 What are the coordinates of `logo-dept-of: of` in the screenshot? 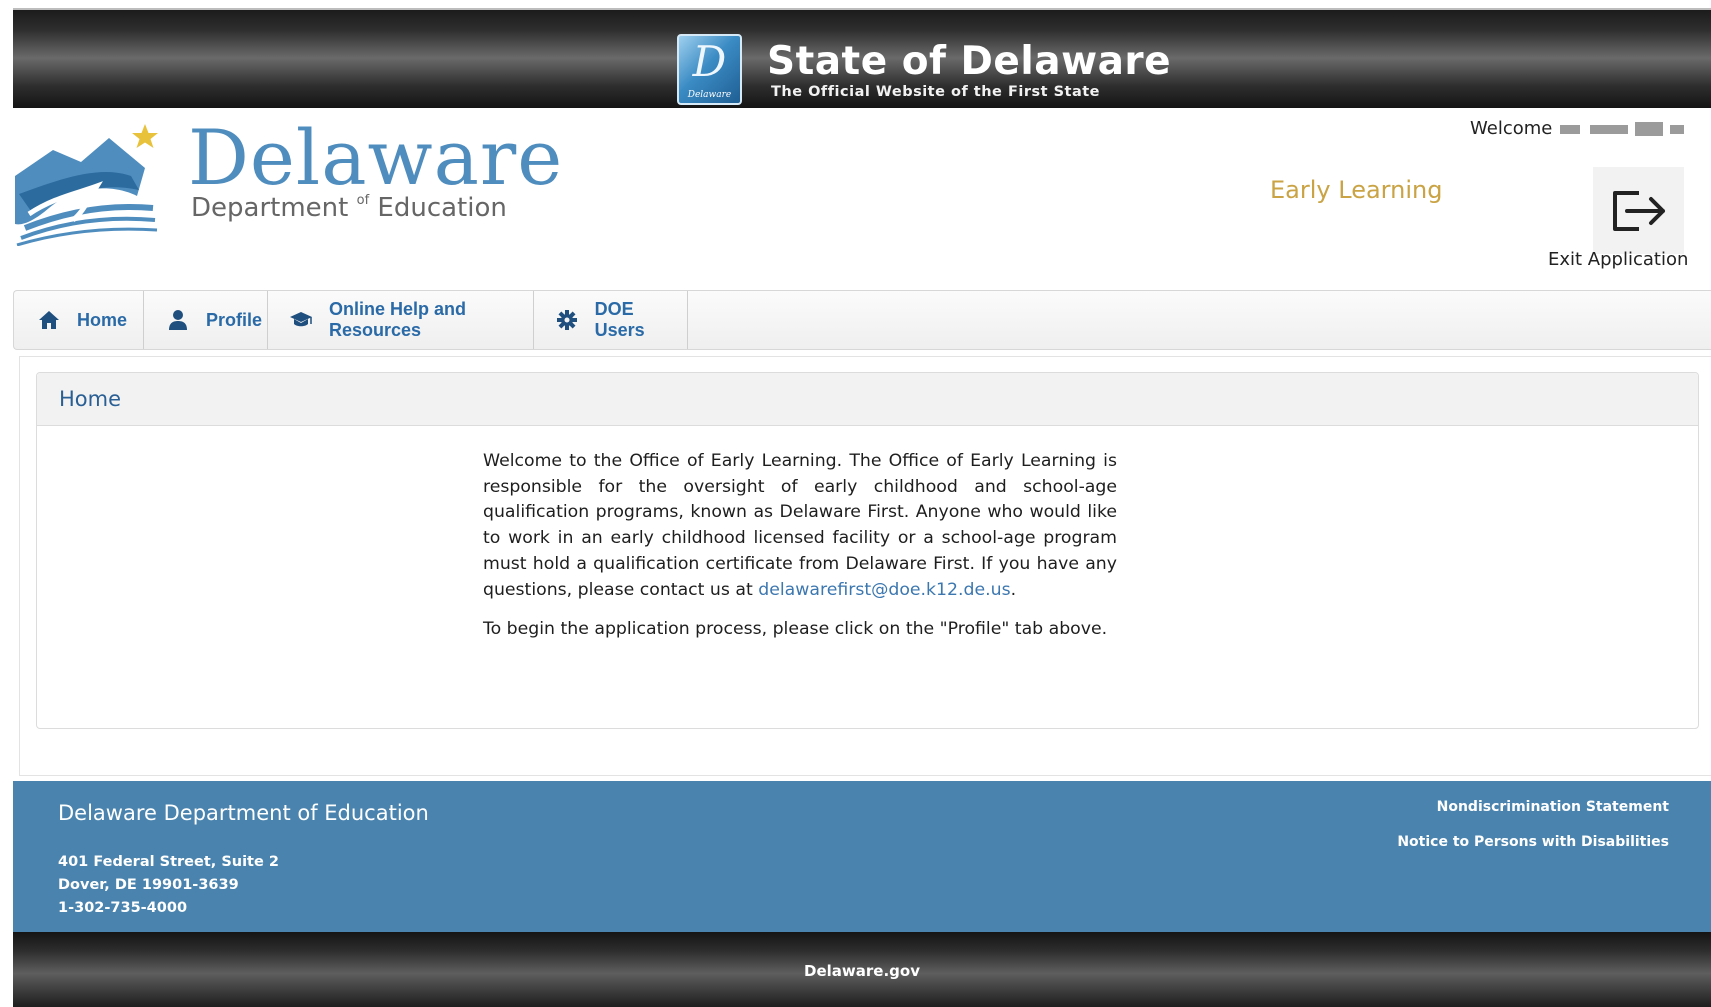 It's located at (363, 200).